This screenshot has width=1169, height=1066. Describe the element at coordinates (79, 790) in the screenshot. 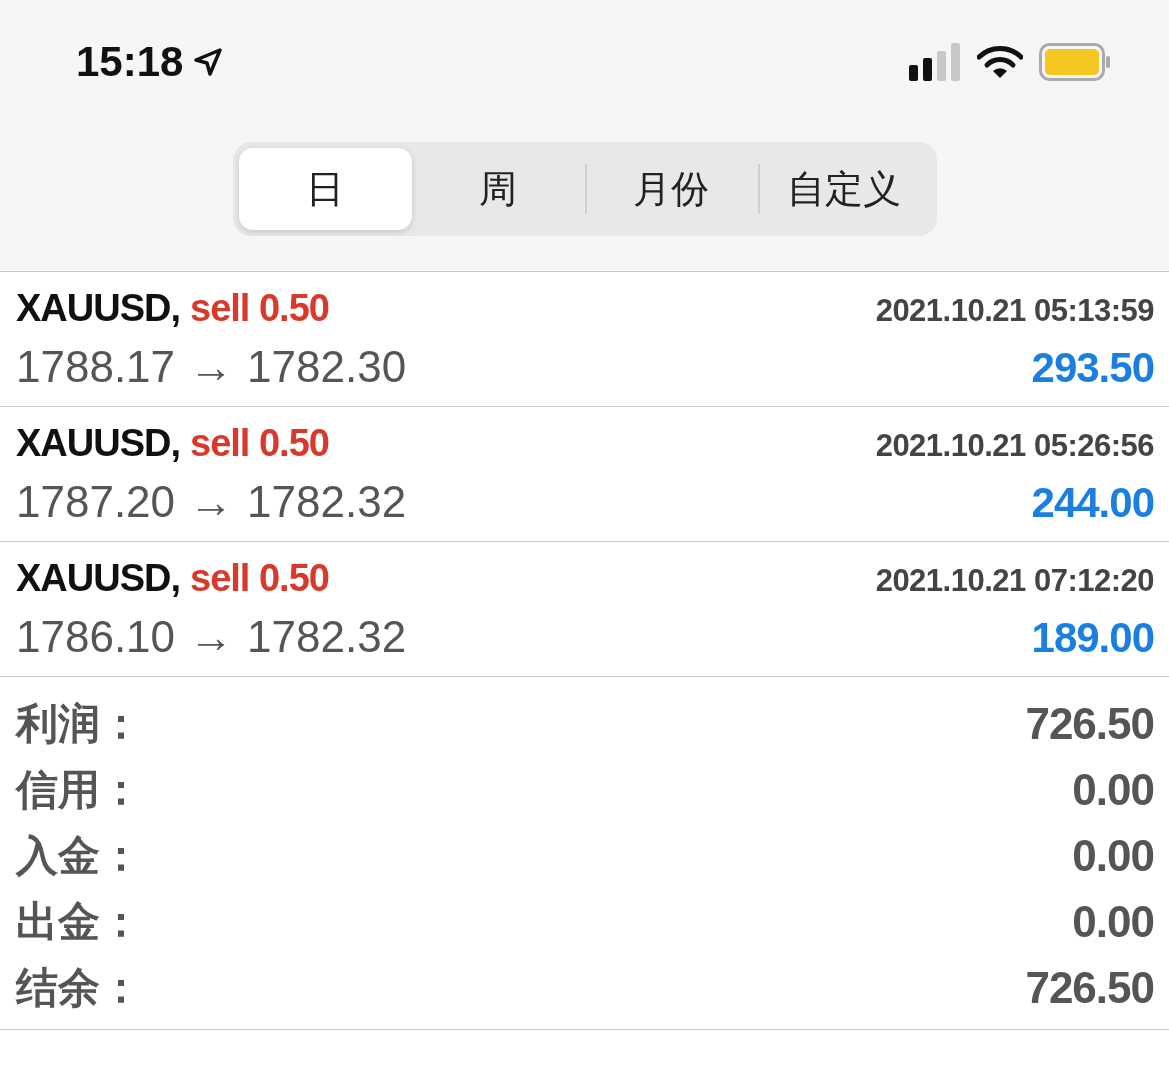

I see `summary-label: 信用：` at that location.